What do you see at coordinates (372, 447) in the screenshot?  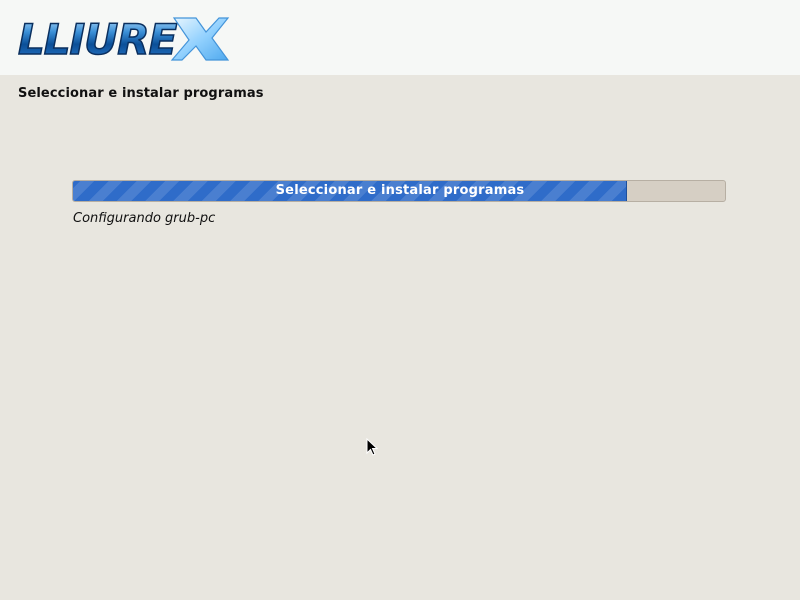 I see `mouse-pointer-icon` at bounding box center [372, 447].